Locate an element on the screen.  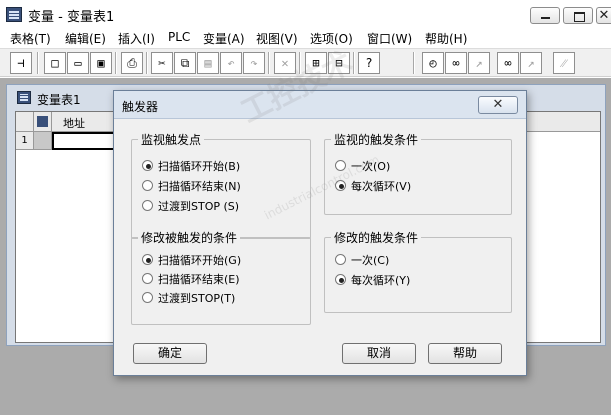
radio-modify-every-cycle: 每次循环(Y) is located at coordinates (372, 280).